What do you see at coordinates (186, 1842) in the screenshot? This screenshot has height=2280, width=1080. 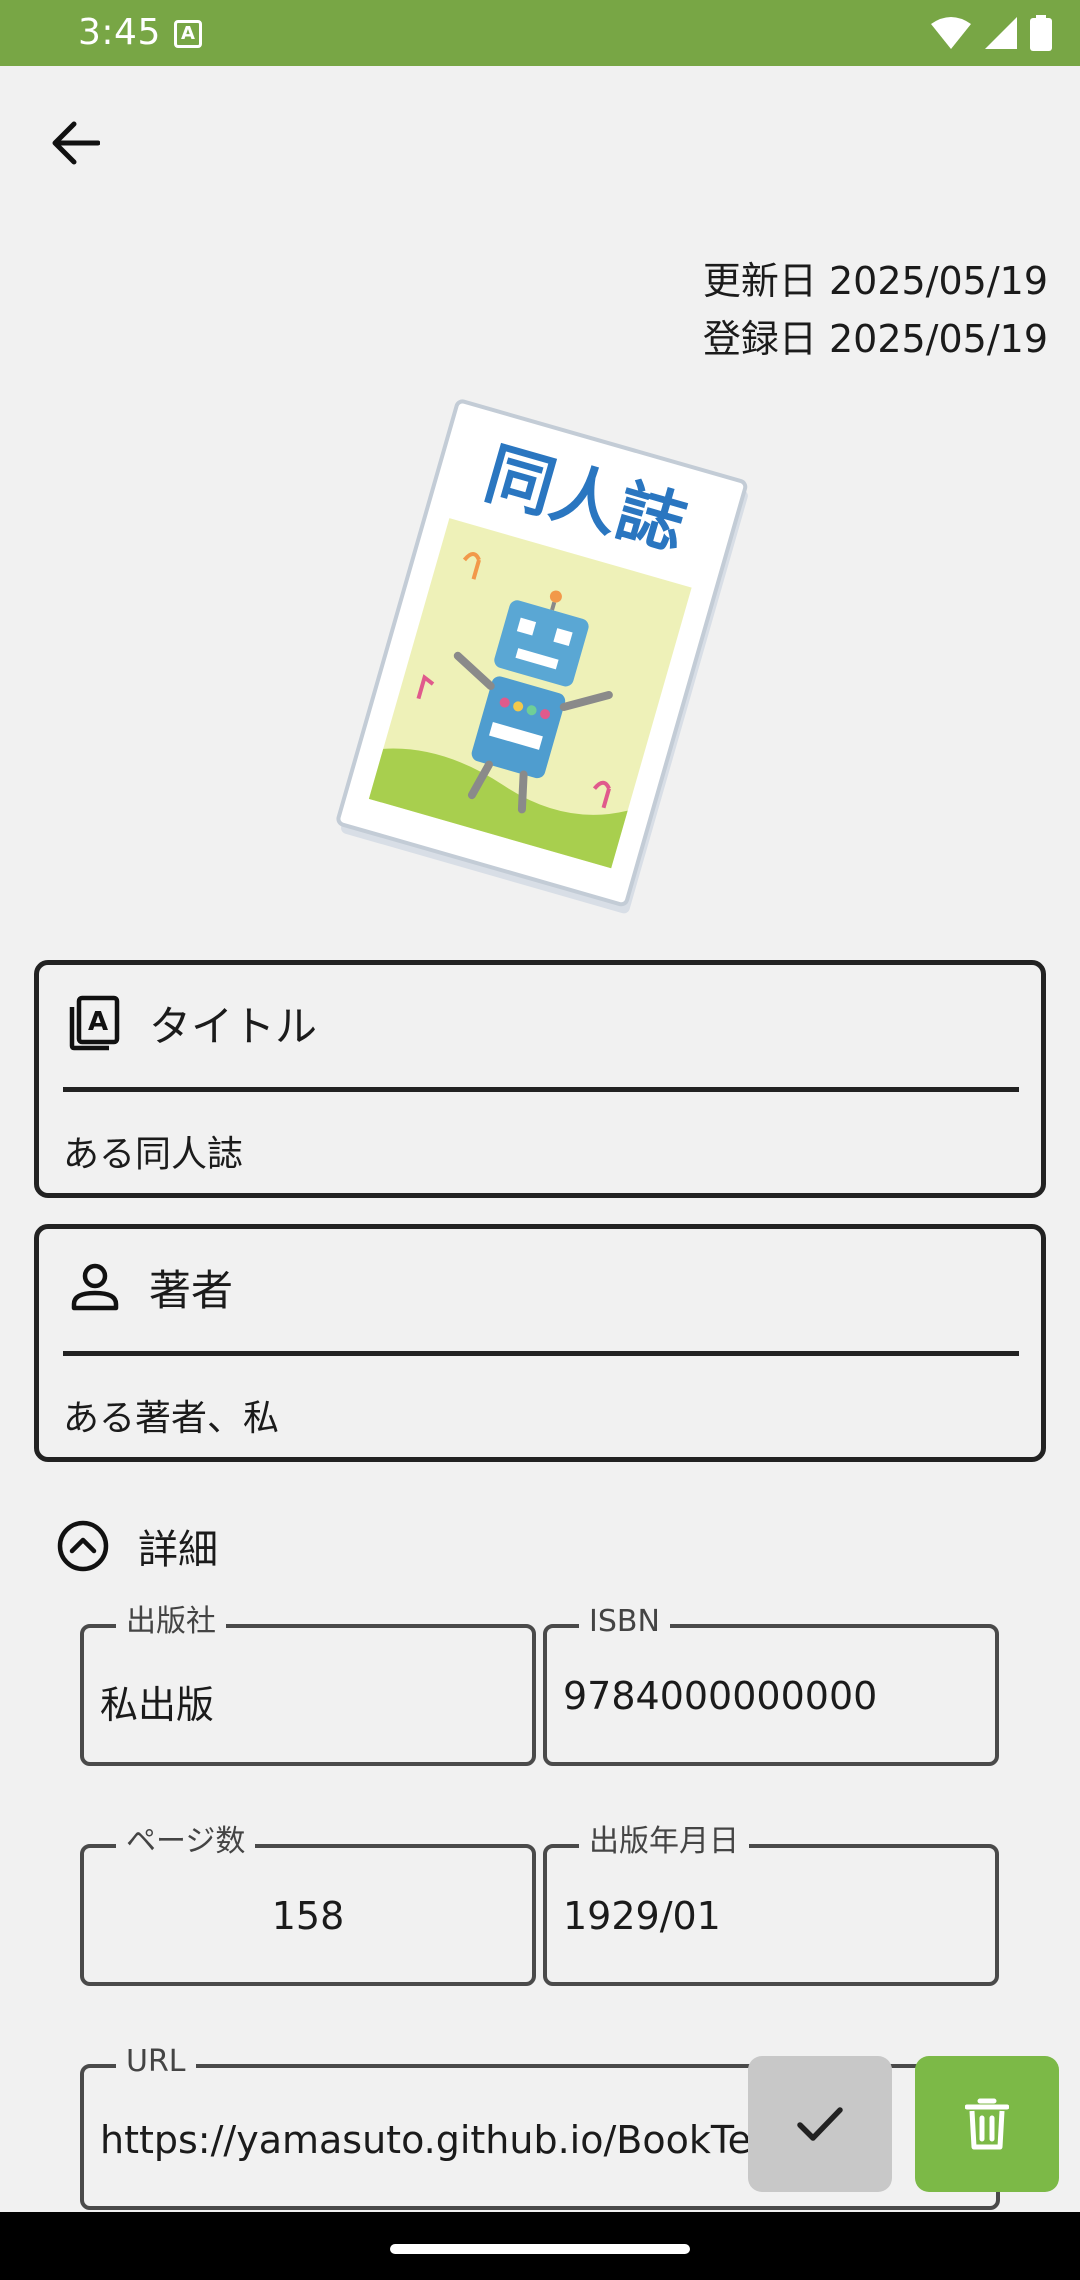 I see `pages-label: ページ数` at bounding box center [186, 1842].